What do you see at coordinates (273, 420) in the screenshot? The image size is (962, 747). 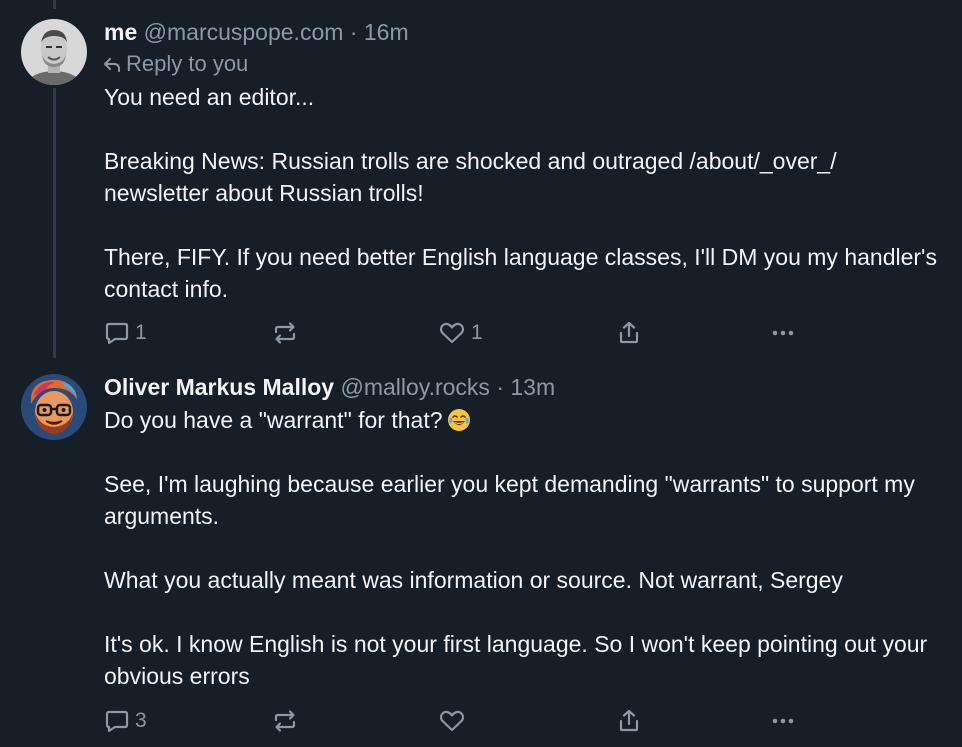 I see `post-paragraph-text: Do you have a "warrant" for that?` at bounding box center [273, 420].